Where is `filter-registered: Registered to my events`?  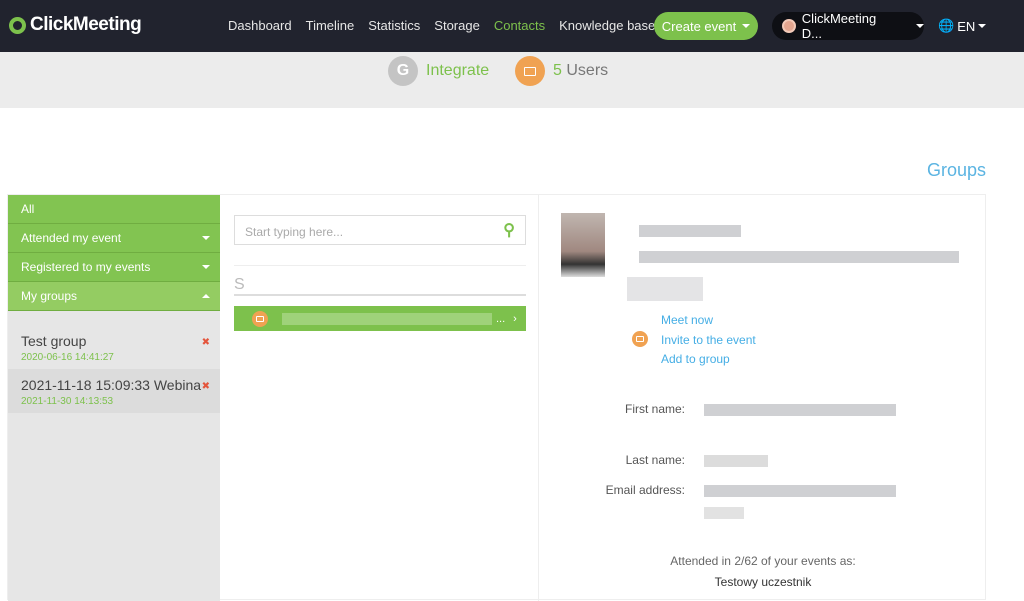
filter-registered: Registered to my events is located at coordinates (114, 267).